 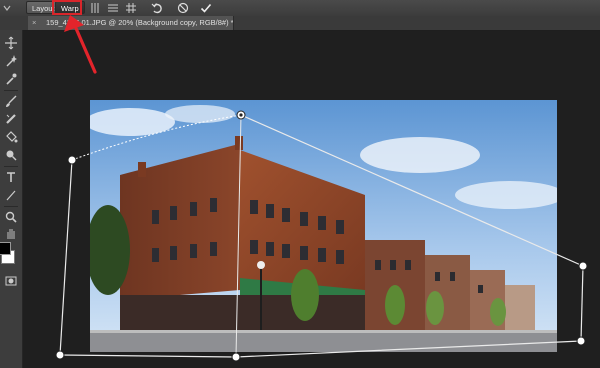 What do you see at coordinates (11, 61) in the screenshot?
I see `magic-wand-icon` at bounding box center [11, 61].